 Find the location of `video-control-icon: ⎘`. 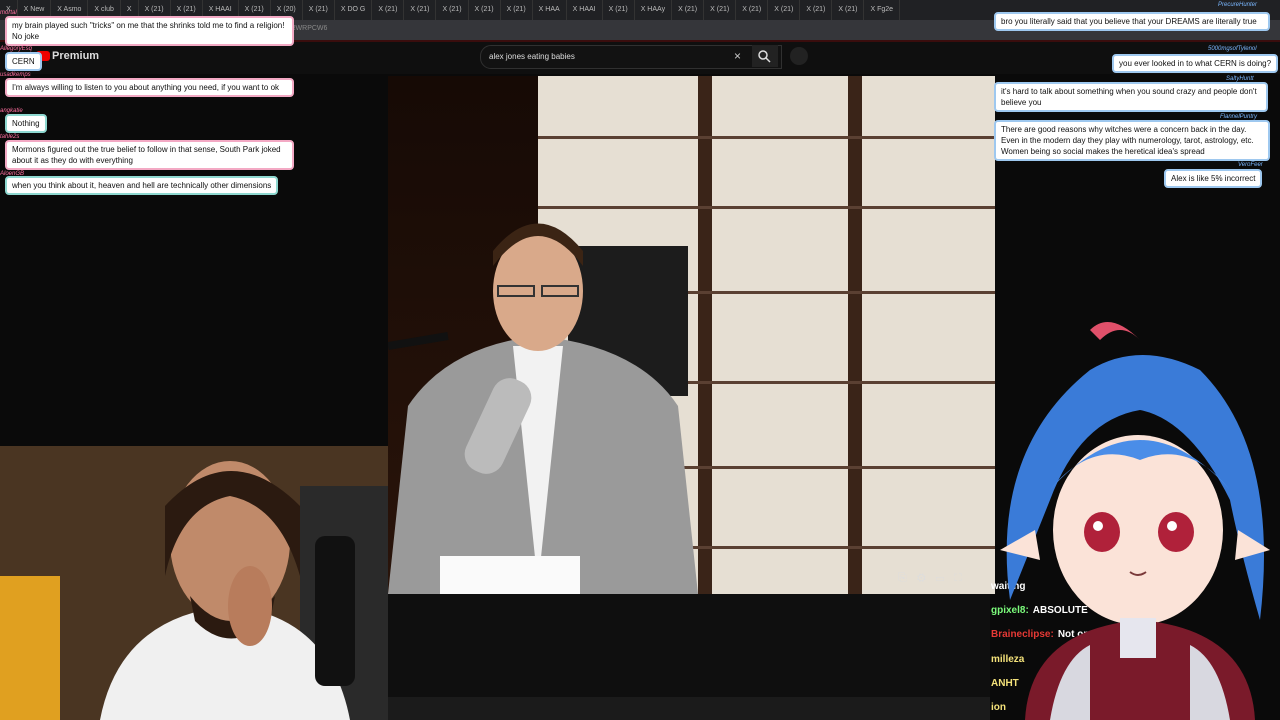

video-control-icon: ⎘ is located at coordinates (907, 578).